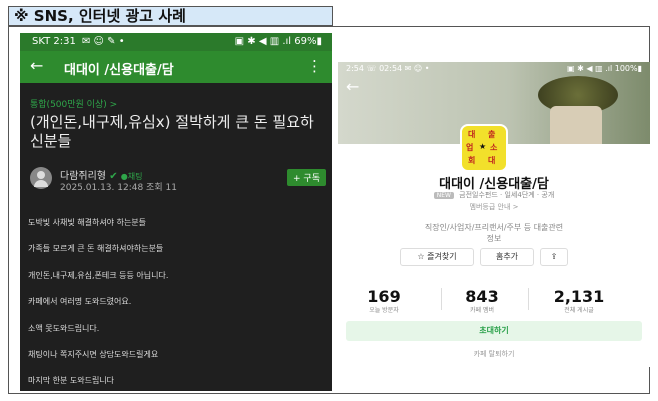 The image size is (658, 401). What do you see at coordinates (604, 68) in the screenshot?
I see `status-right: ▣ ✱ ◀ ▥ .ıl 100%▮` at bounding box center [604, 68].